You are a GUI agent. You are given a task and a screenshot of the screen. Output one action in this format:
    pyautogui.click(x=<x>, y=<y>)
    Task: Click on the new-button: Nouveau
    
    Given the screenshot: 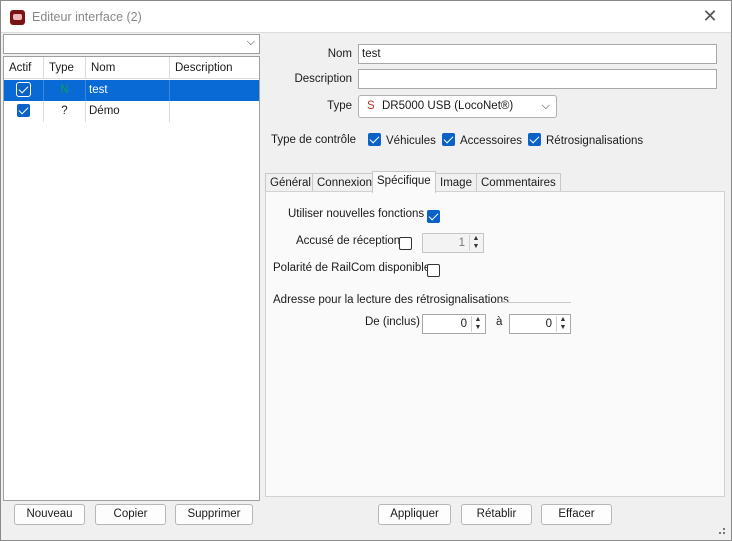 What is the action you would take?
    pyautogui.click(x=49, y=514)
    